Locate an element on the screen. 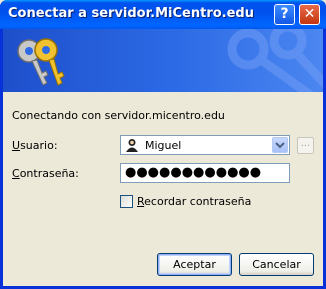 The width and height of the screenshot is (326, 289). user-combobox: Miguel is located at coordinates (205, 145).